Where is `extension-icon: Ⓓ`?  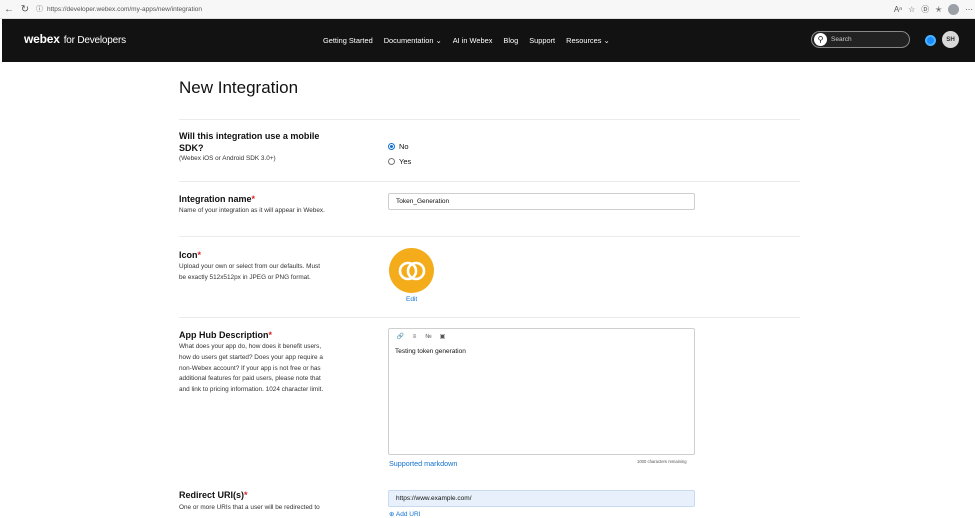 extension-icon: Ⓓ is located at coordinates (925, 9).